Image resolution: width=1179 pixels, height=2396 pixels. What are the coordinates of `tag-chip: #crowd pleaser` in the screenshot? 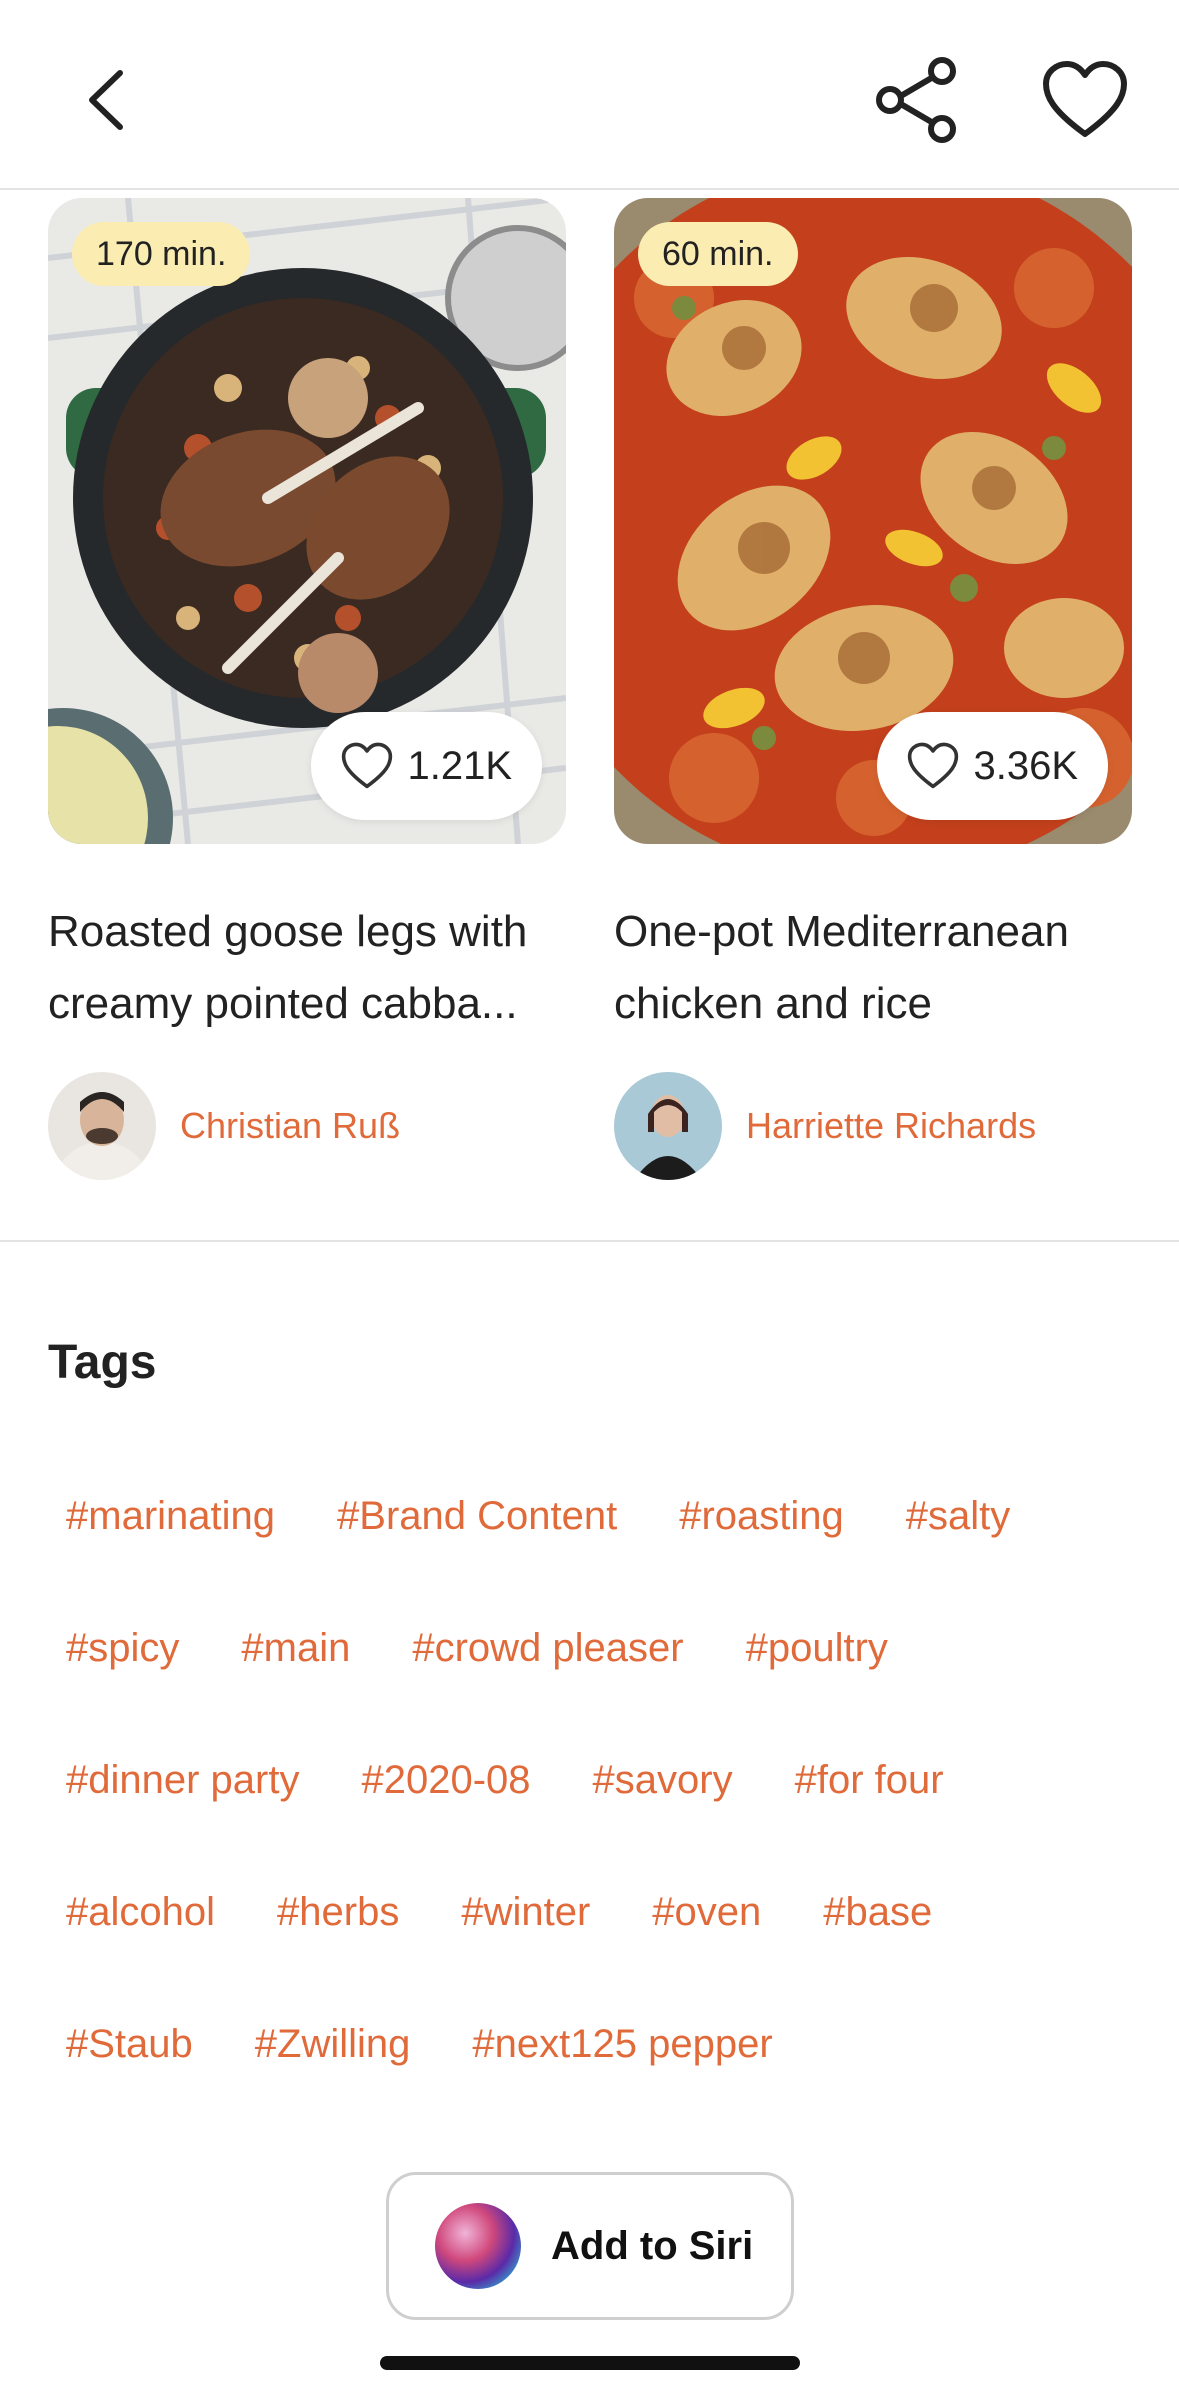 It's located at (547, 1652).